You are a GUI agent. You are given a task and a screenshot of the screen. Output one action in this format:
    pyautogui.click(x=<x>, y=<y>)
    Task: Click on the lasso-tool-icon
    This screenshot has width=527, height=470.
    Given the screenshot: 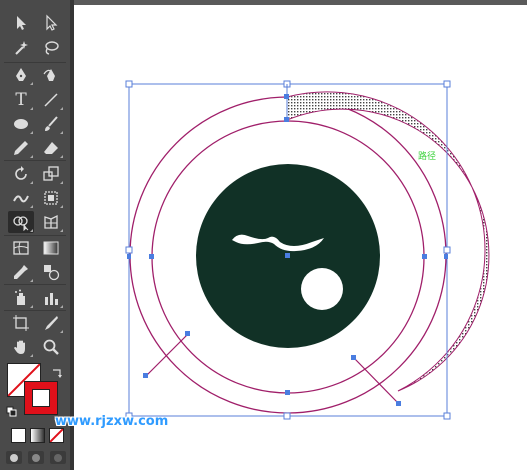 What is the action you would take?
    pyautogui.click(x=51, y=48)
    